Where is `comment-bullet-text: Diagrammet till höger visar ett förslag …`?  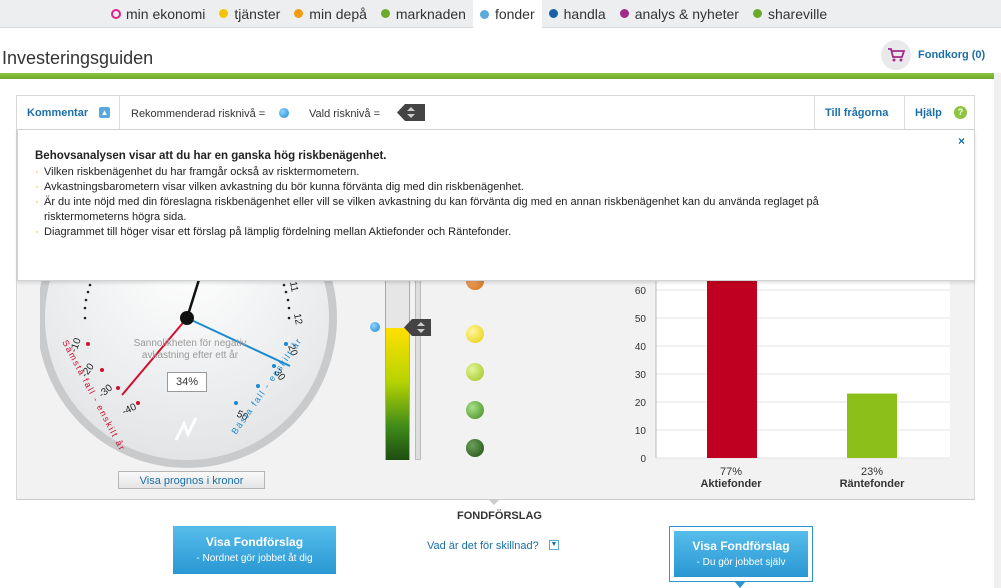 comment-bullet-text: Diagrammet till höger visar ett förslag … is located at coordinates (278, 232).